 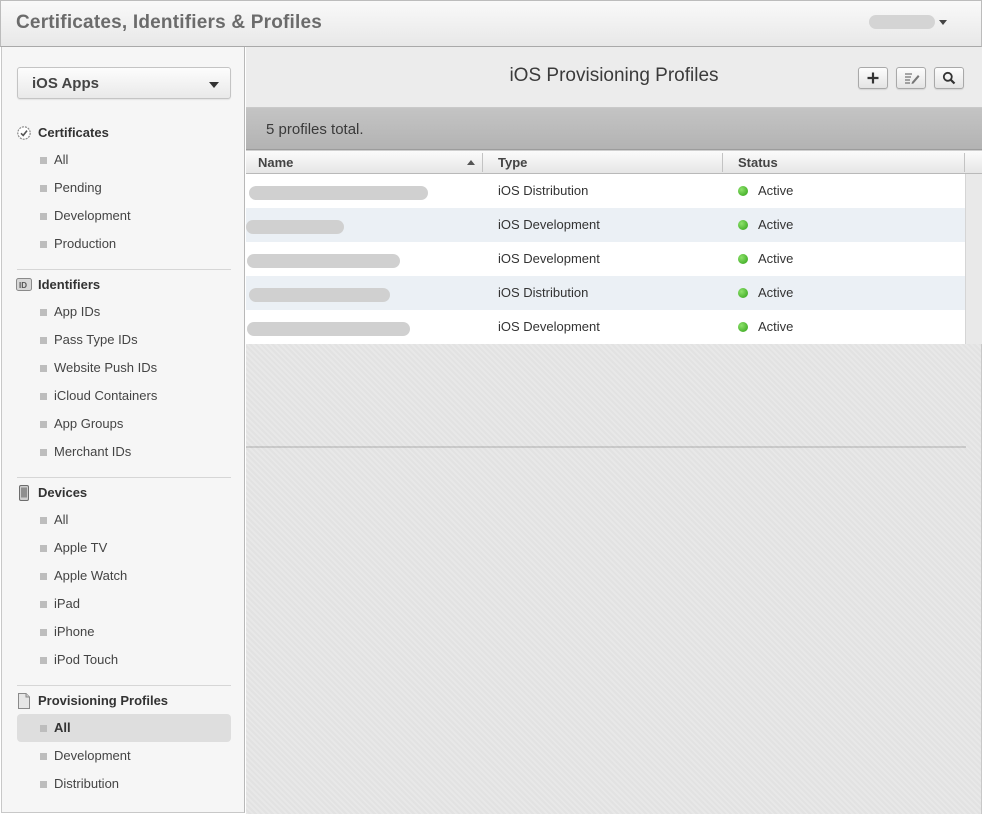 I want to click on sidebar-item-label: iPhone, so click(x=74, y=631).